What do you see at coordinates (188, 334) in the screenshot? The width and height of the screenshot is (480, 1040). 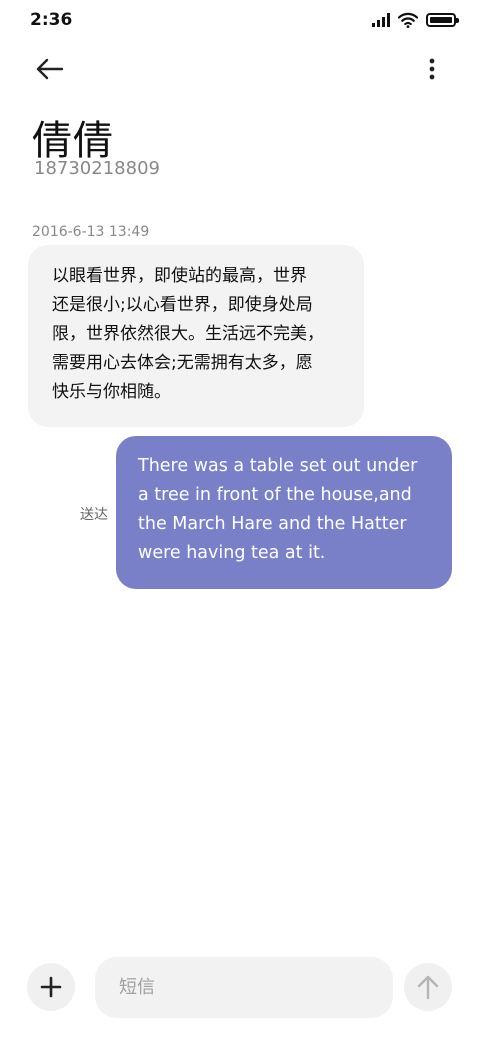 I see `incoming-message-line: 限，世界依然很大。生活远不完美，` at bounding box center [188, 334].